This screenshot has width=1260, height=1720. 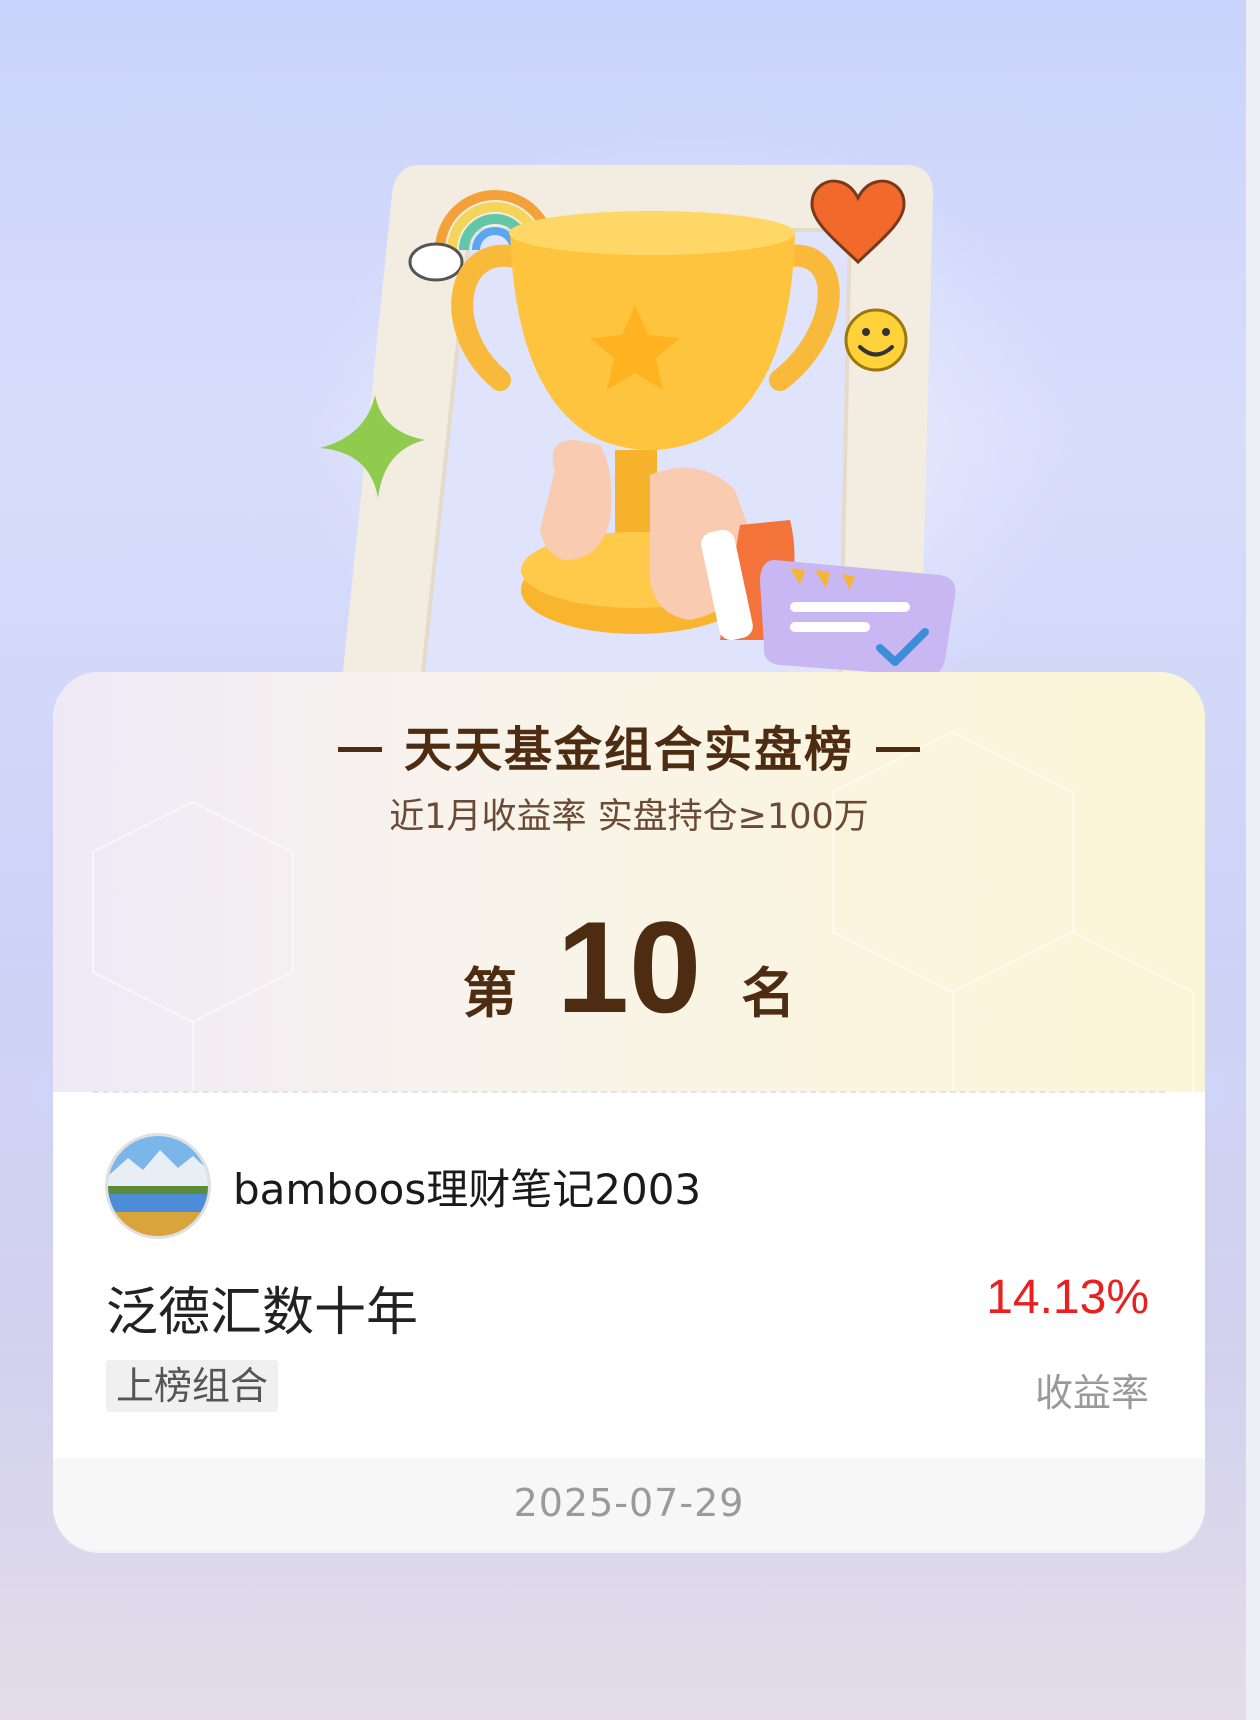 I want to click on avatar, so click(x=158, y=1186).